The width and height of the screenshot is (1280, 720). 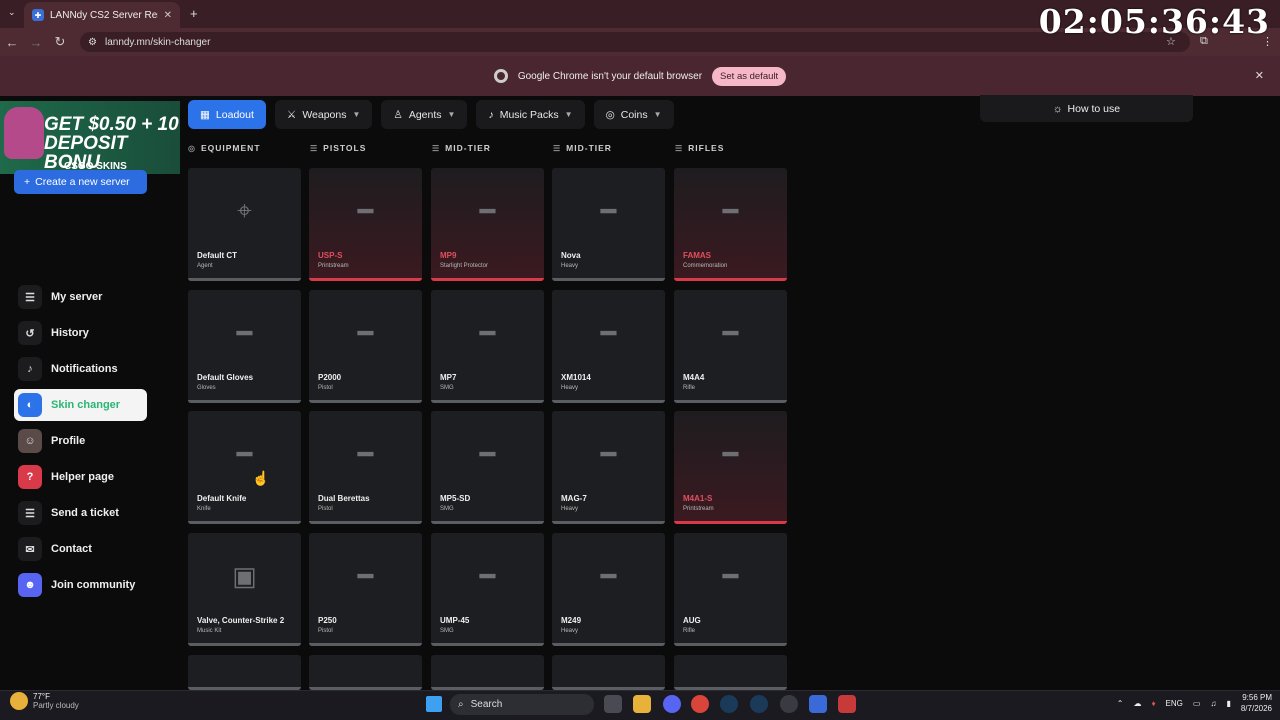 What do you see at coordinates (323, 114) in the screenshot?
I see `filter-weapons: ⚔ Weapons ▼` at bounding box center [323, 114].